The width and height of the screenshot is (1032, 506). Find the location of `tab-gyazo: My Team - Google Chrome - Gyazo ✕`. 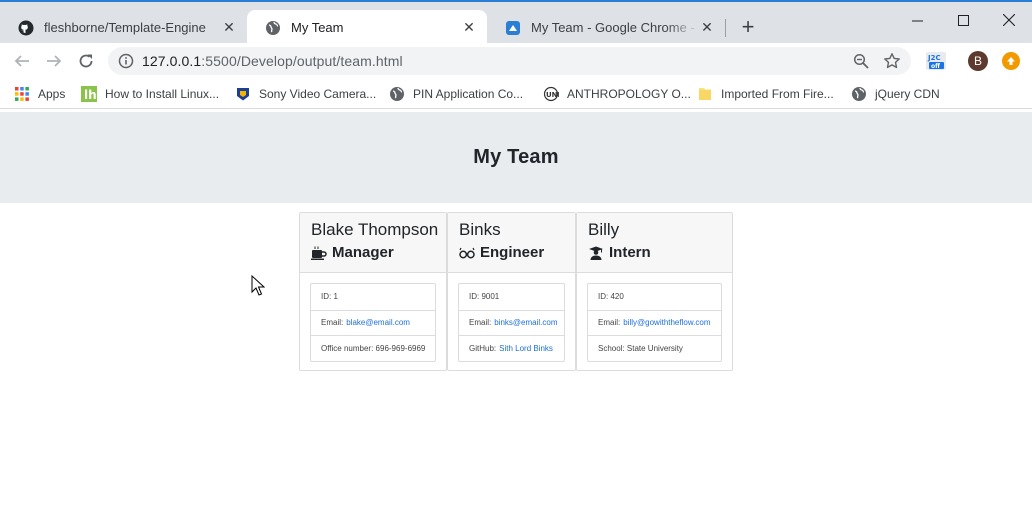

tab-gyazo: My Team - Google Chrome - Gyazo ✕ is located at coordinates (606, 27).